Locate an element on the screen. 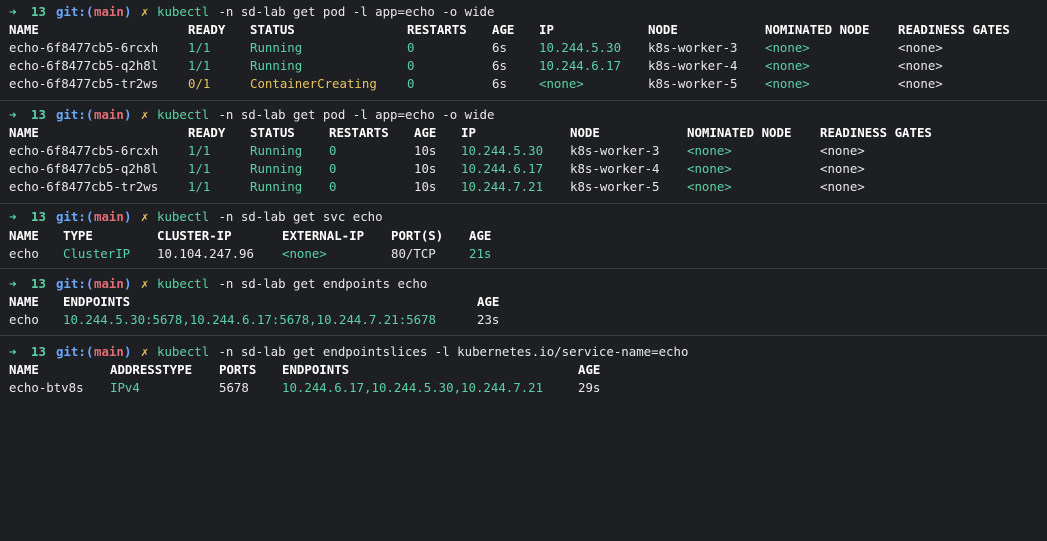 This screenshot has height=541, width=1047. cell-node: k8s-worker-3 is located at coordinates (693, 47).